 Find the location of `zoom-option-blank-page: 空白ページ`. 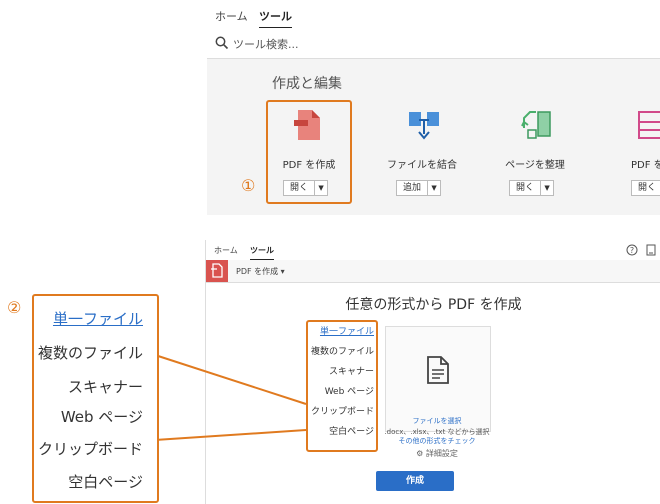

zoom-option-blank-page: 空白ページ is located at coordinates (105, 482).